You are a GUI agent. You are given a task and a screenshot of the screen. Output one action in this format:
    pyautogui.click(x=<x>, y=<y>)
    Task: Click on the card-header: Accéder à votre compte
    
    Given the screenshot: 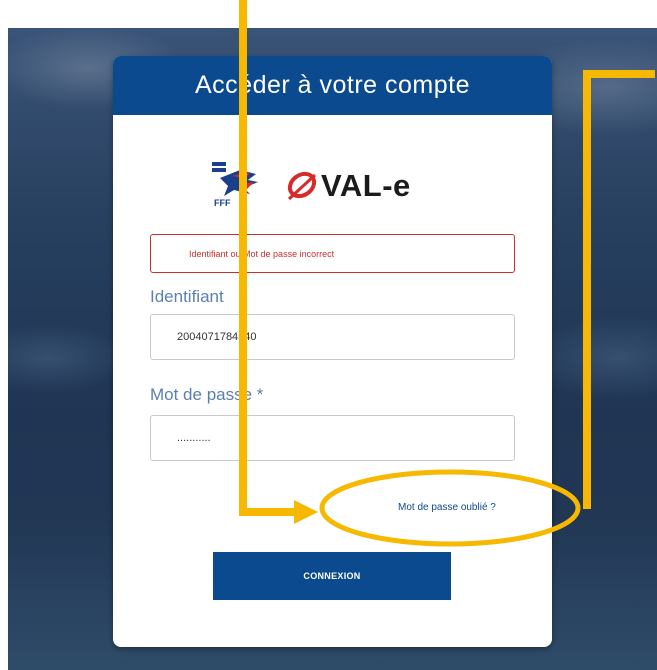 What is the action you would take?
    pyautogui.click(x=332, y=85)
    